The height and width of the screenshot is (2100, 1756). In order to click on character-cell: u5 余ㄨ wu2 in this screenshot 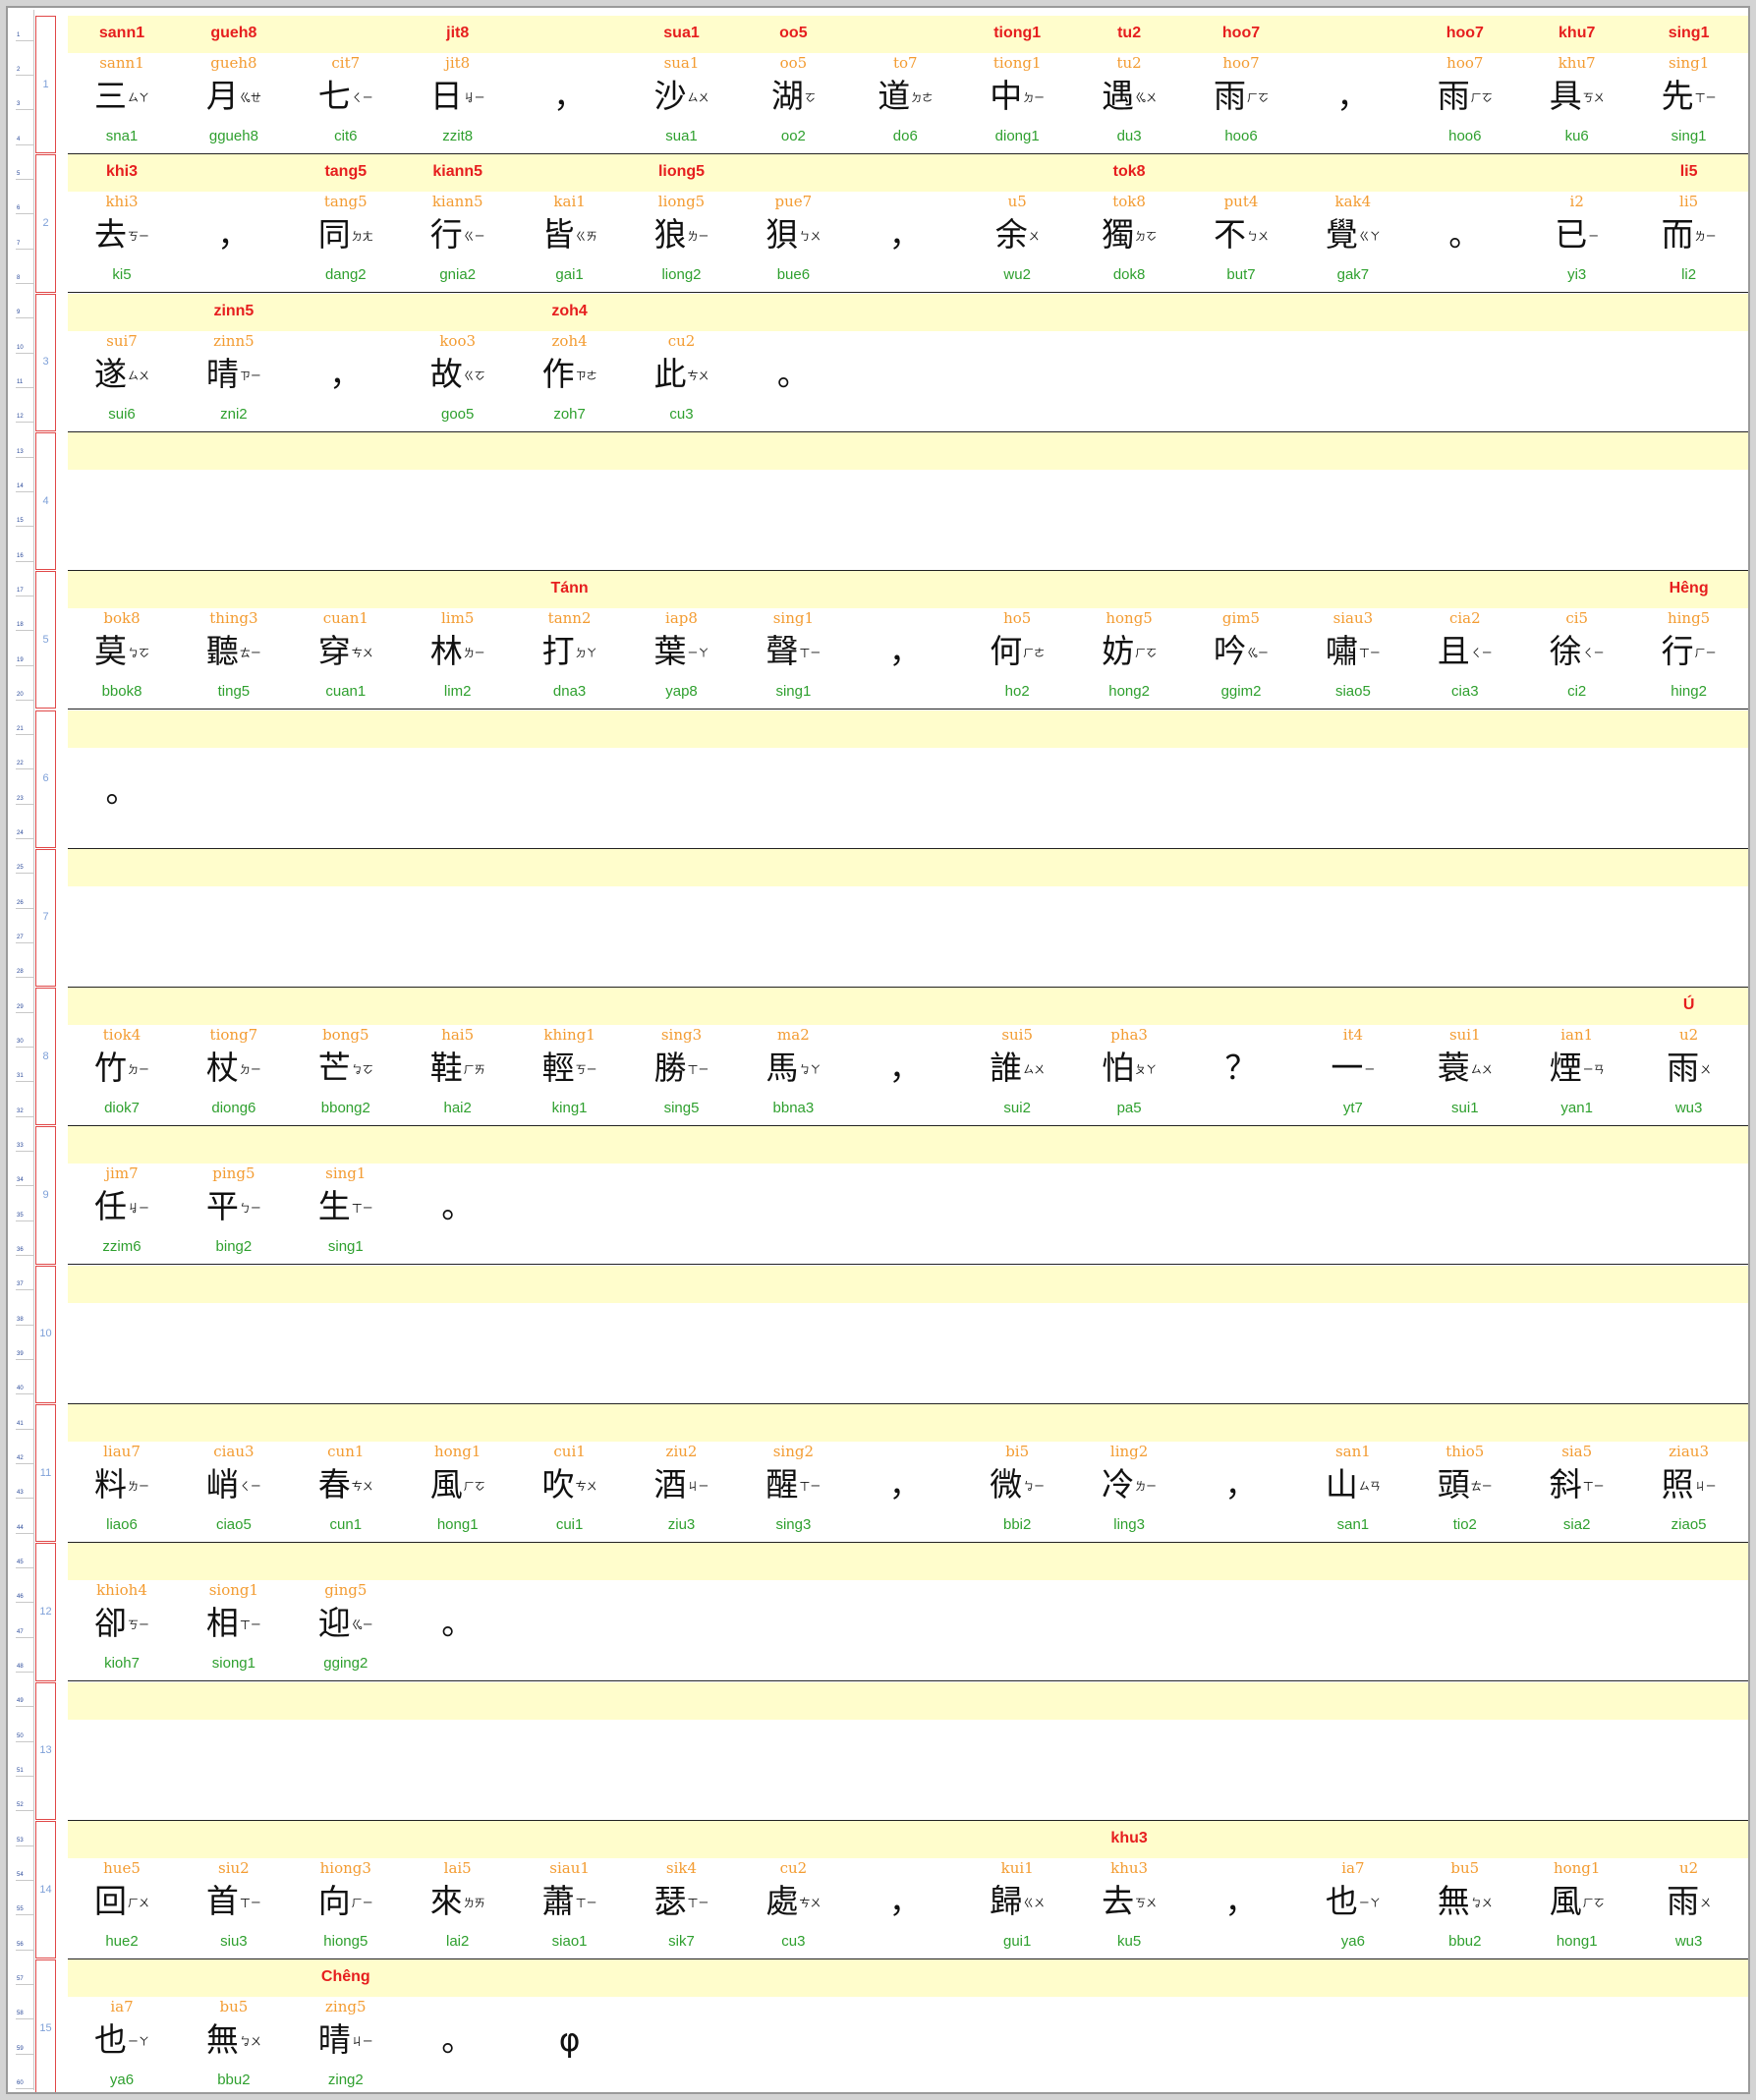, I will do `click(1017, 223)`.